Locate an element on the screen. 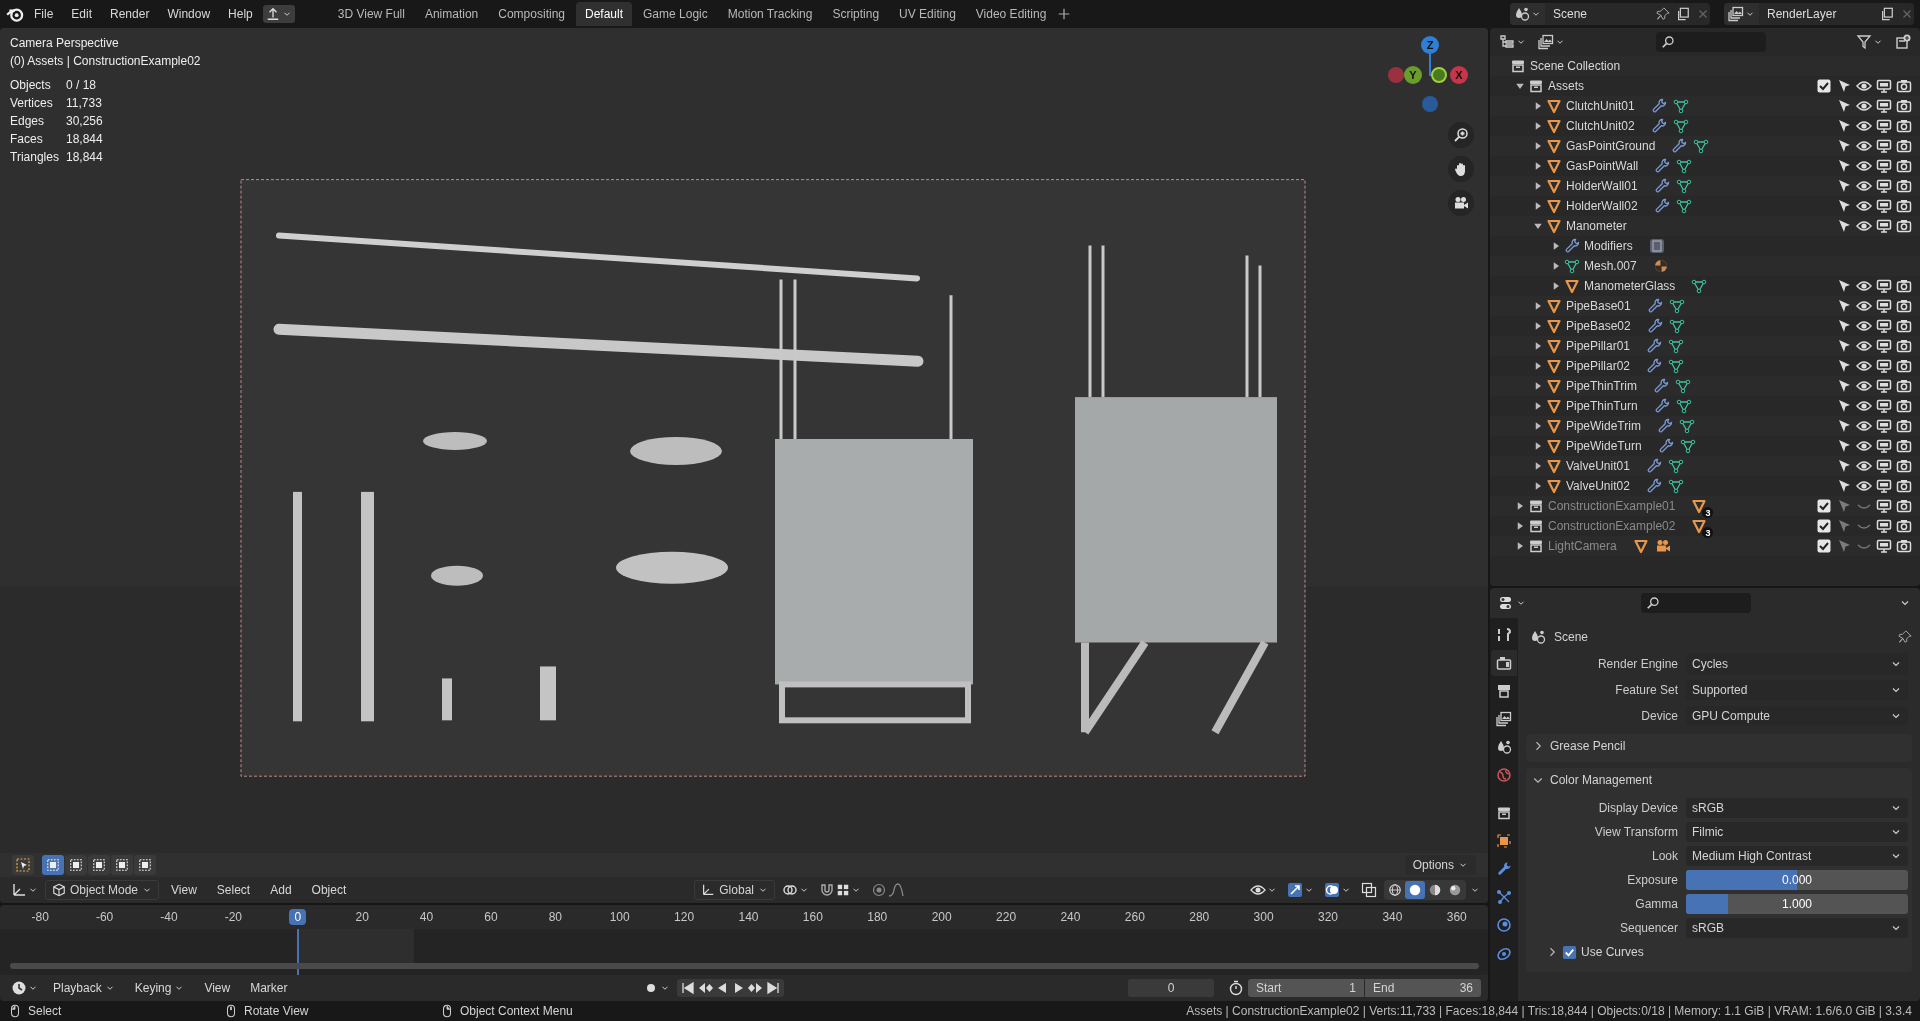  menu-item: Marker is located at coordinates (269, 988).